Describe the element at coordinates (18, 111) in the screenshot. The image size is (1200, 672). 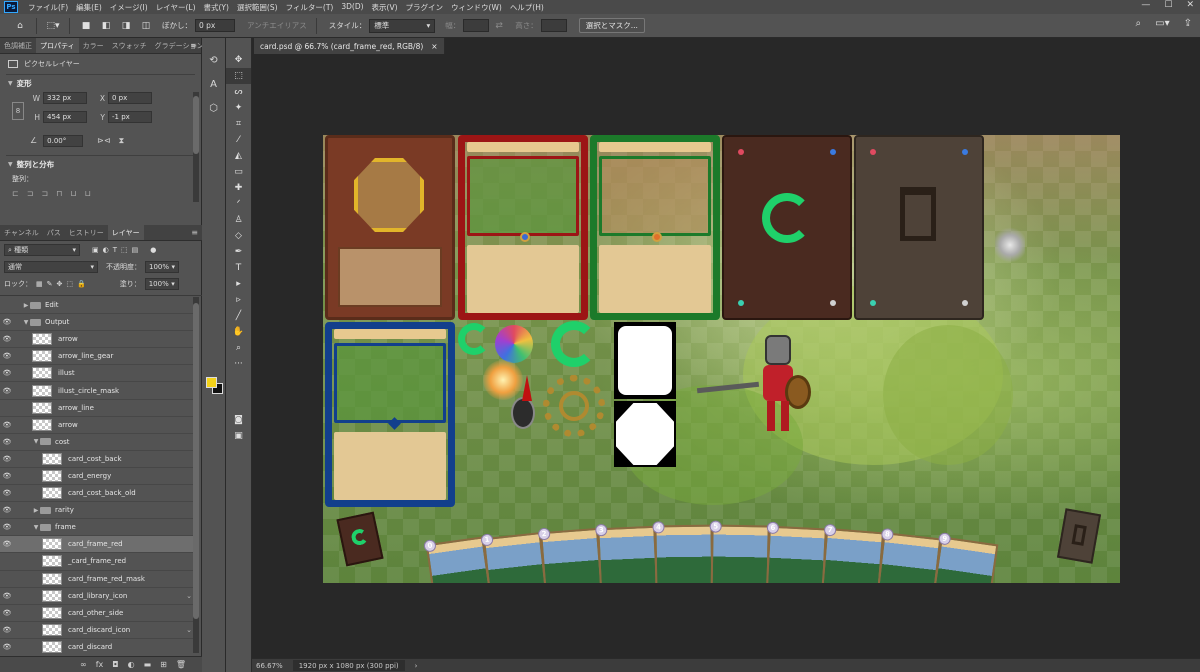
I see `link-icon: 8` at that location.